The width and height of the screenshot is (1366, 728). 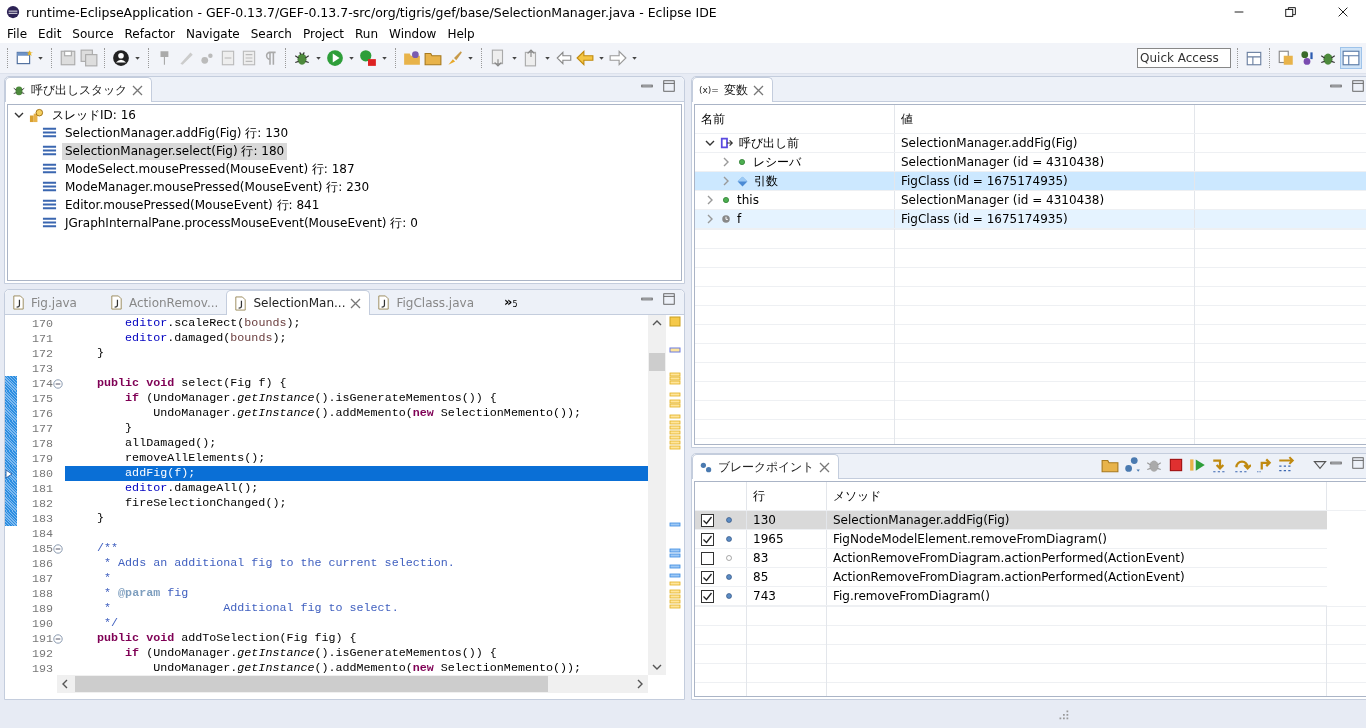 What do you see at coordinates (324, 33) in the screenshot?
I see `menu-item: Project` at bounding box center [324, 33].